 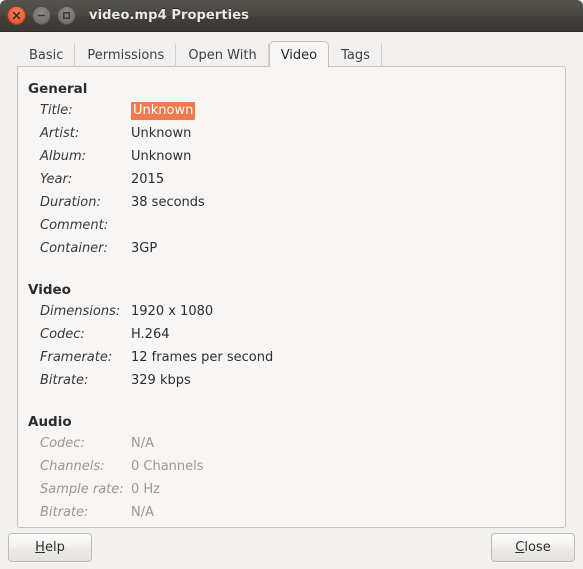 I want to click on property-label: Sample rate:, so click(x=82, y=489).